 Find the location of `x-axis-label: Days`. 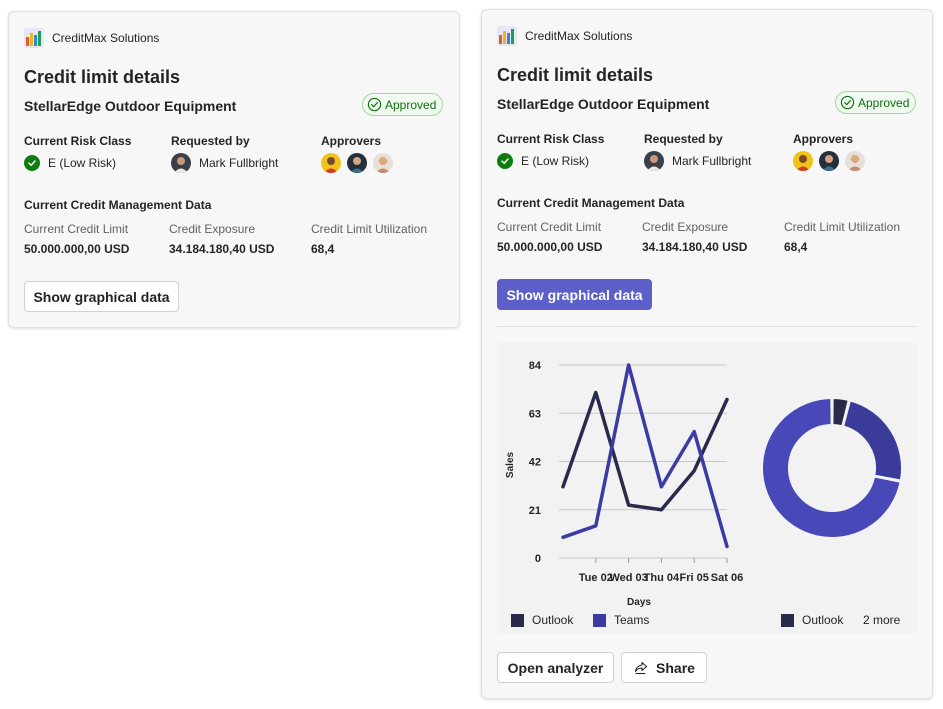

x-axis-label: Days is located at coordinates (639, 602).